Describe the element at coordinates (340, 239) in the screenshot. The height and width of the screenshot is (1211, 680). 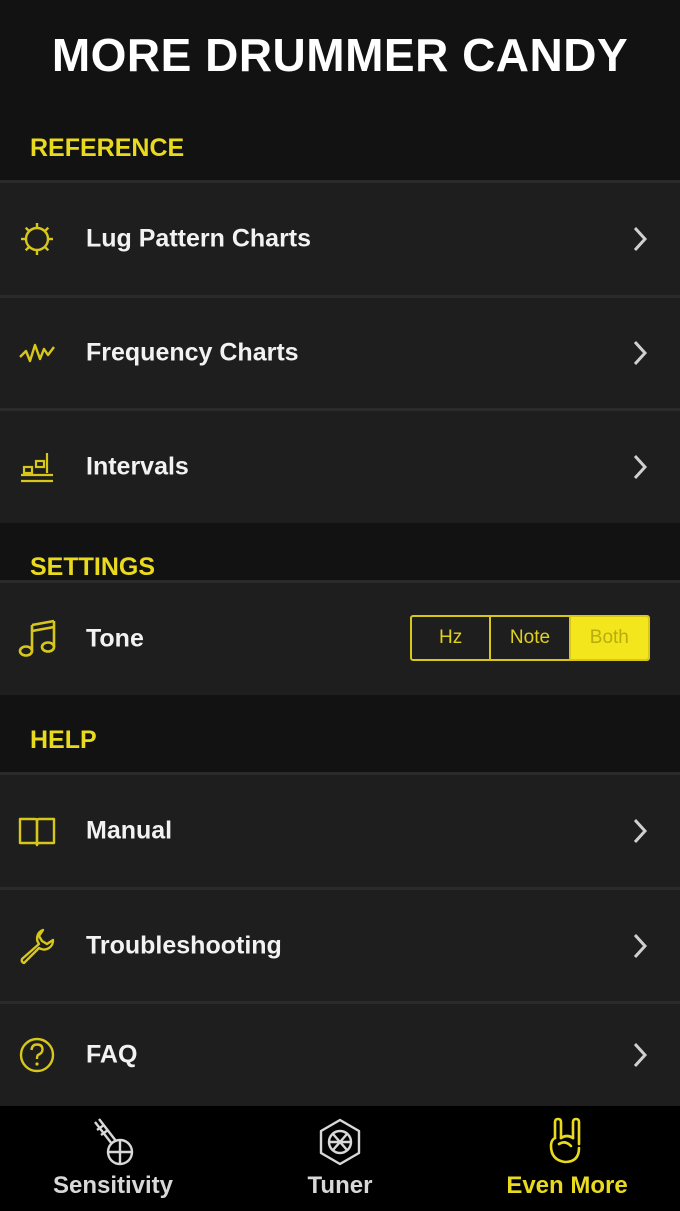
I see `row-lug-pattern-charts: Lug Pattern Charts` at that location.